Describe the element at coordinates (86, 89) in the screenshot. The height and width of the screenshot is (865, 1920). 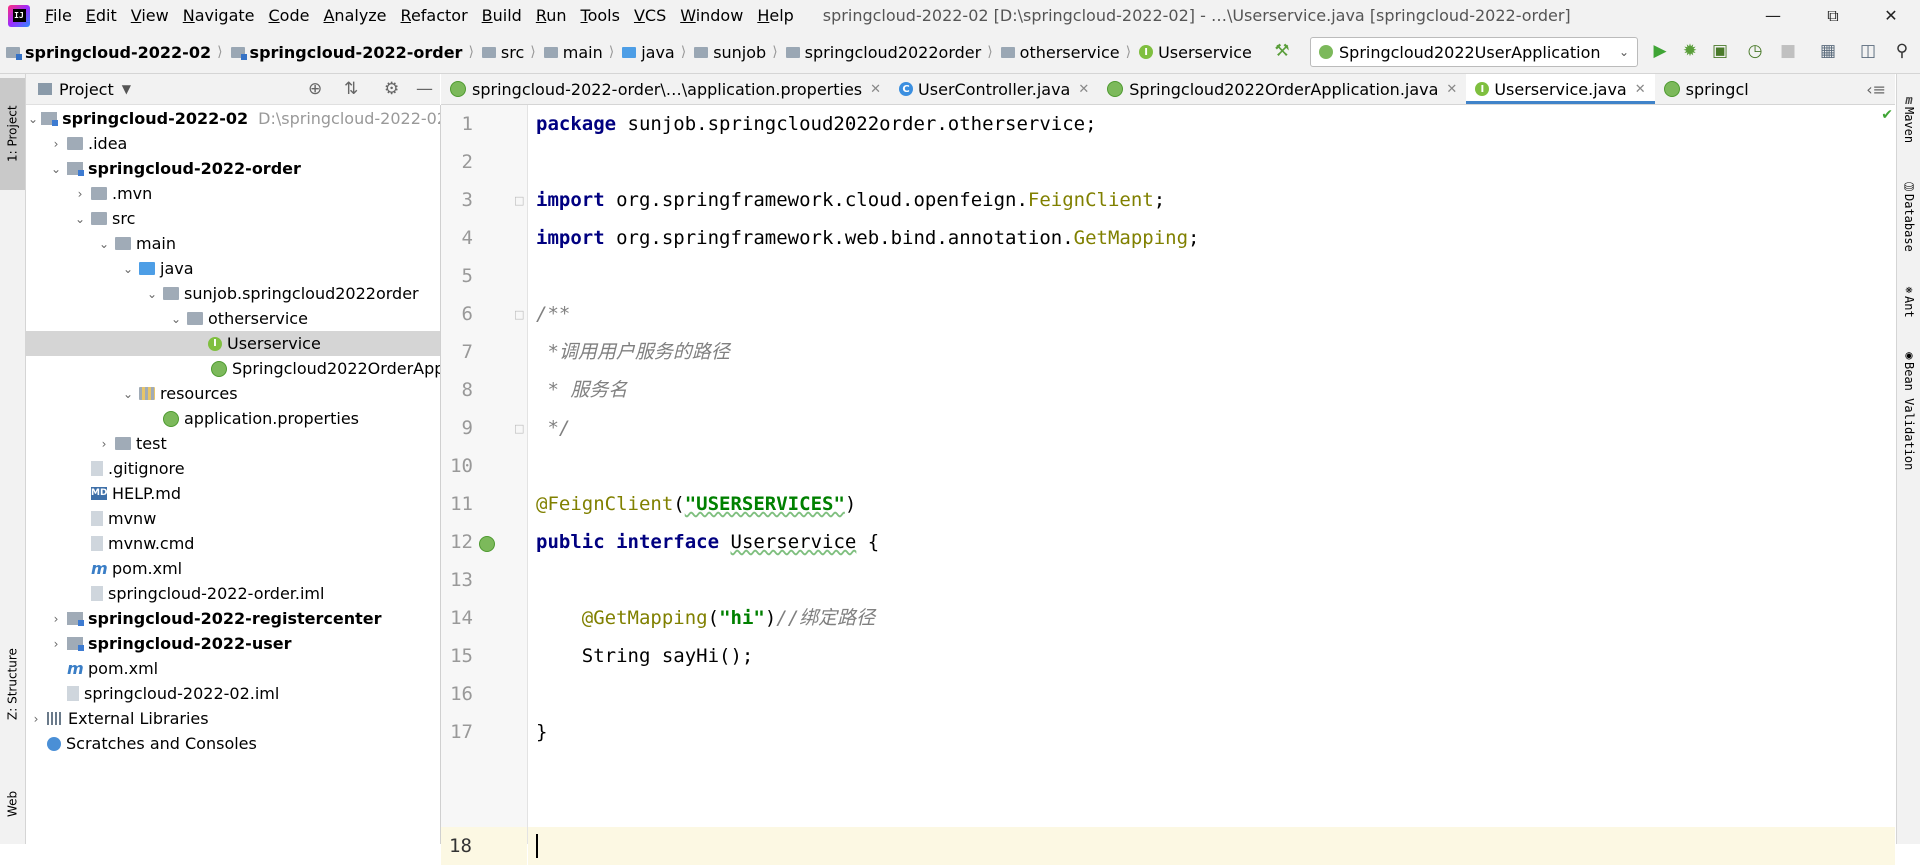
I see `project-panel-title: Project` at that location.